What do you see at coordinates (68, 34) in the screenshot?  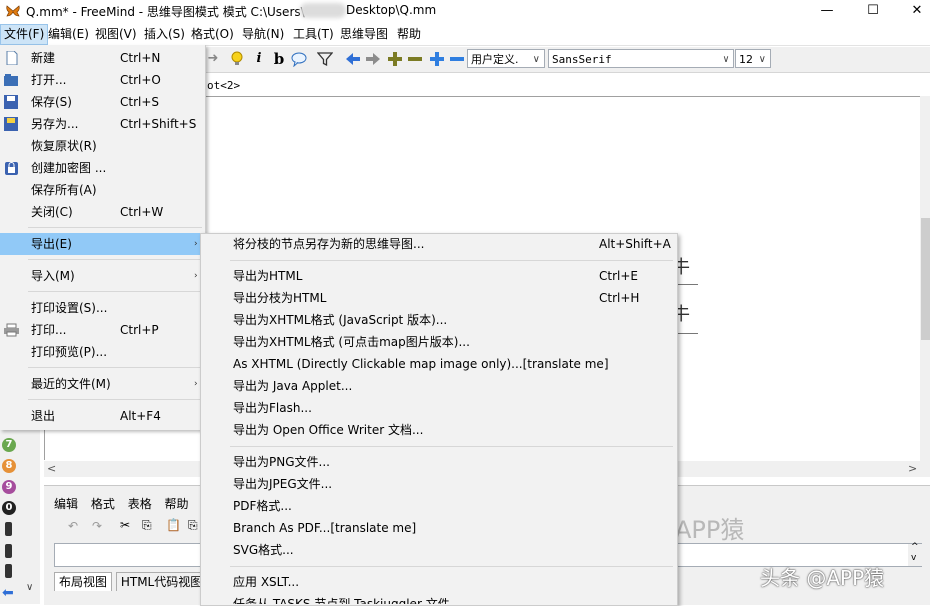 I see `menu-edit: 编辑(E)` at bounding box center [68, 34].